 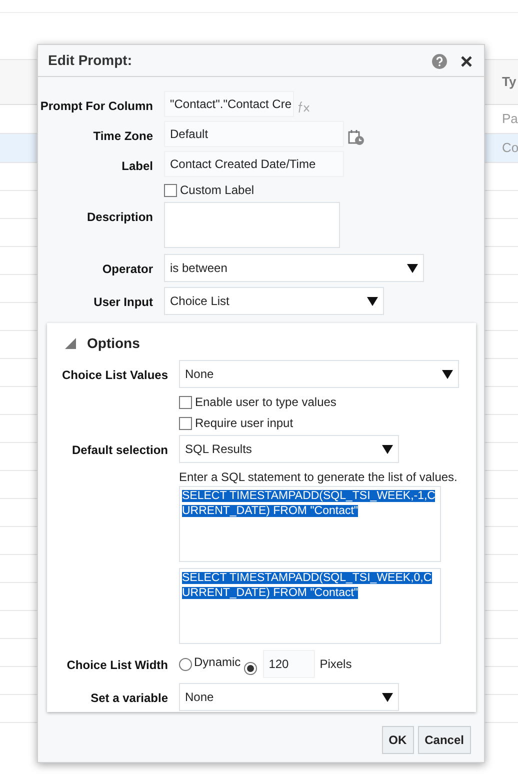 What do you see at coordinates (113, 343) in the screenshot?
I see `section-title: Options` at bounding box center [113, 343].